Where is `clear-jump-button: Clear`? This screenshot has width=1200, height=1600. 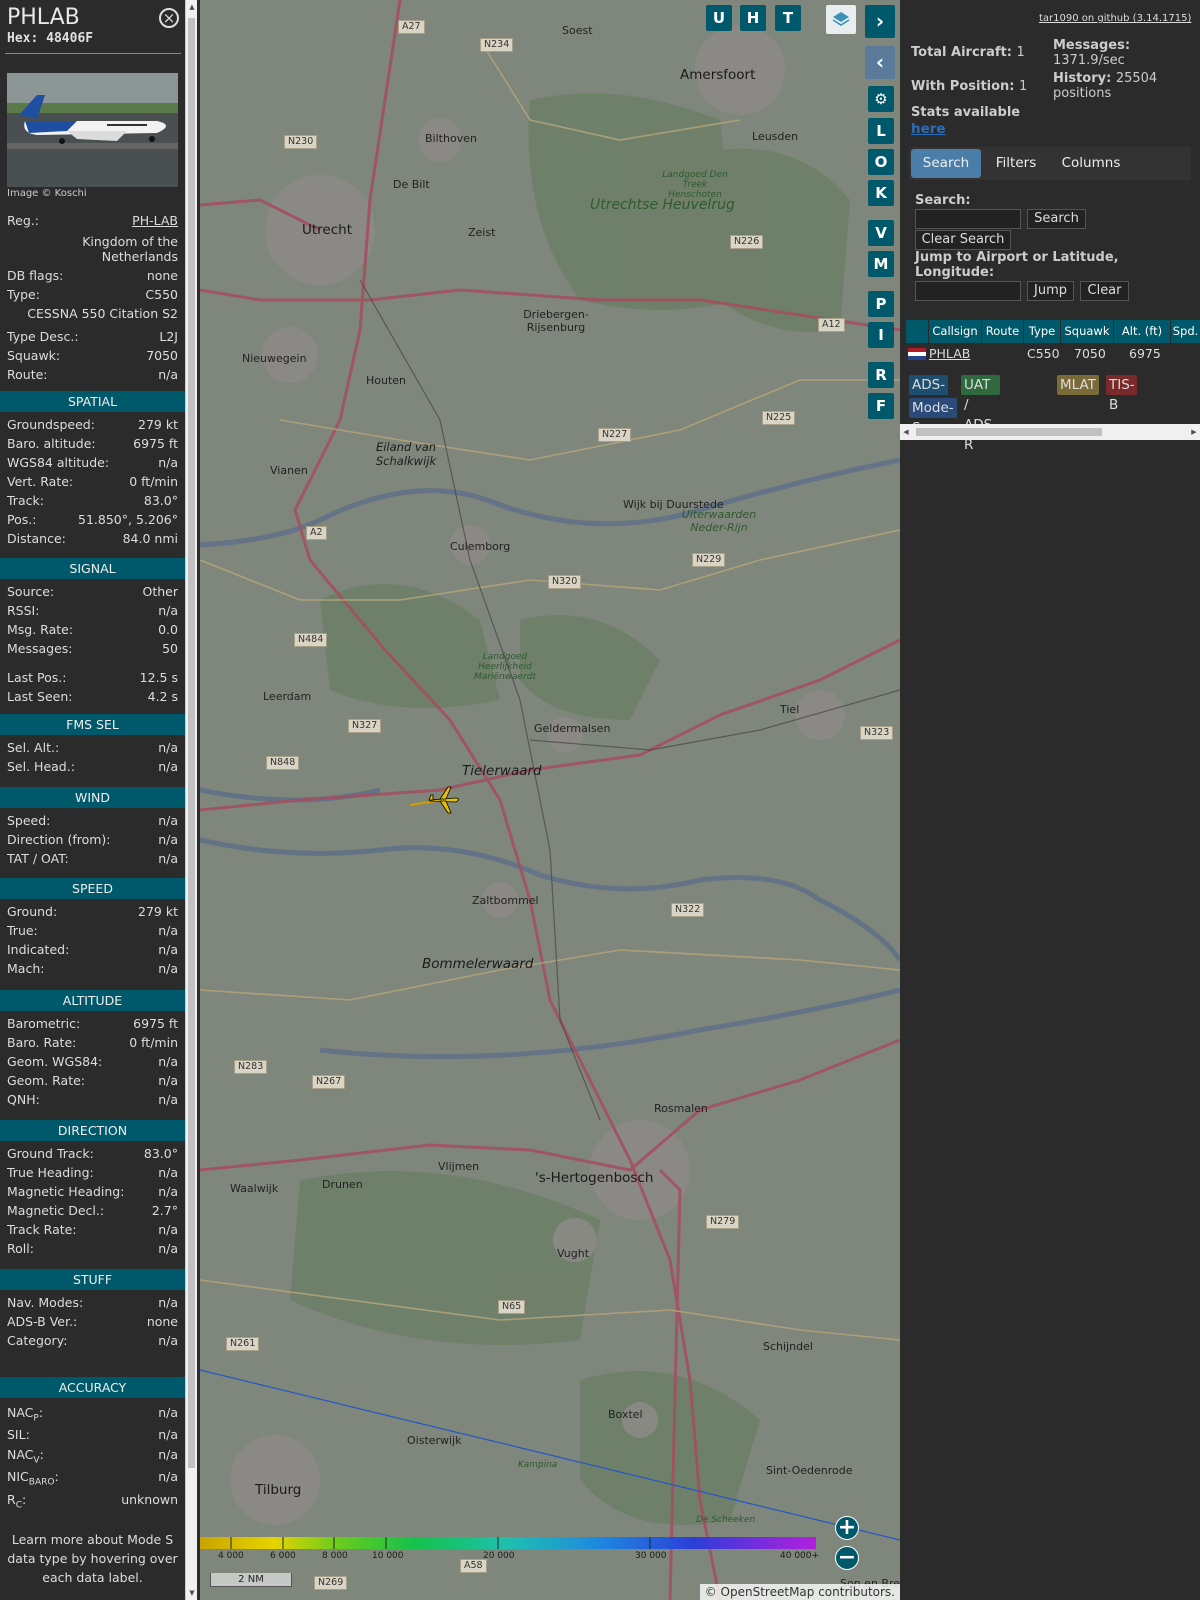
clear-jump-button: Clear is located at coordinates (1104, 291).